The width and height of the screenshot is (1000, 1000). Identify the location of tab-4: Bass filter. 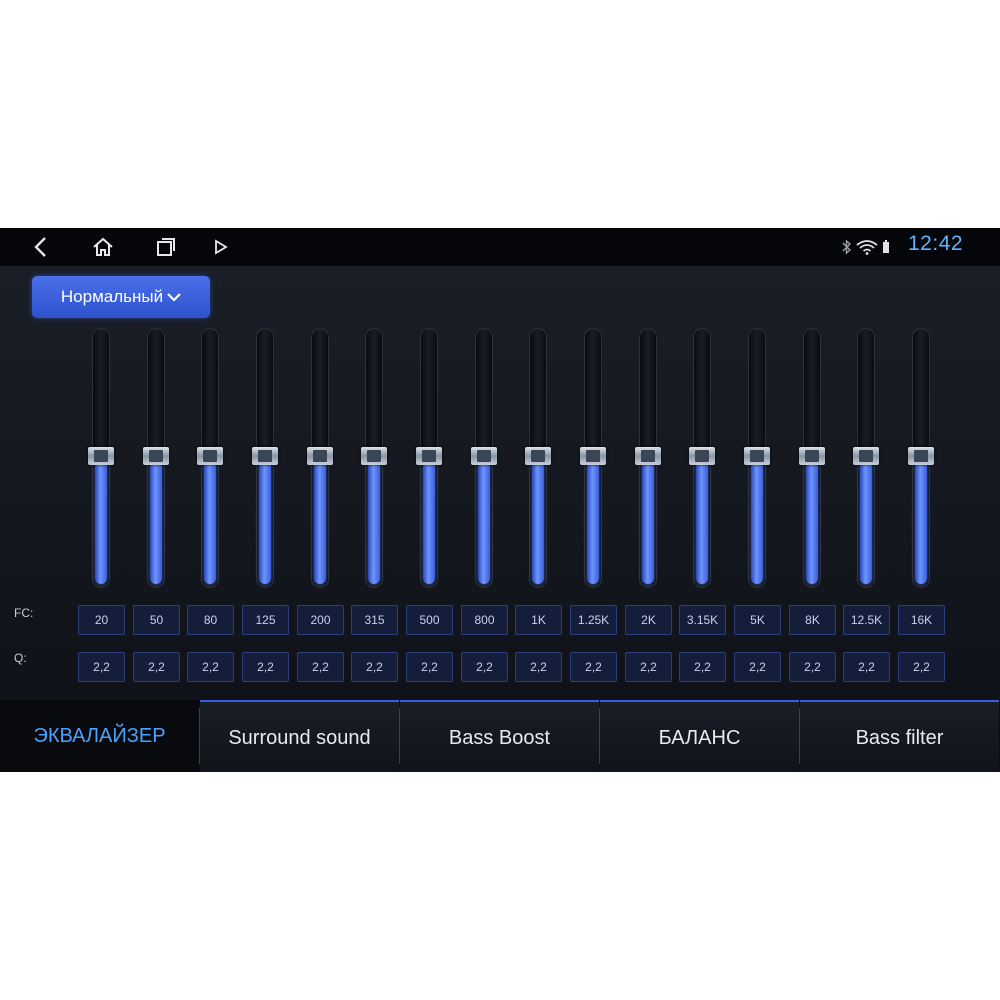
(899, 736).